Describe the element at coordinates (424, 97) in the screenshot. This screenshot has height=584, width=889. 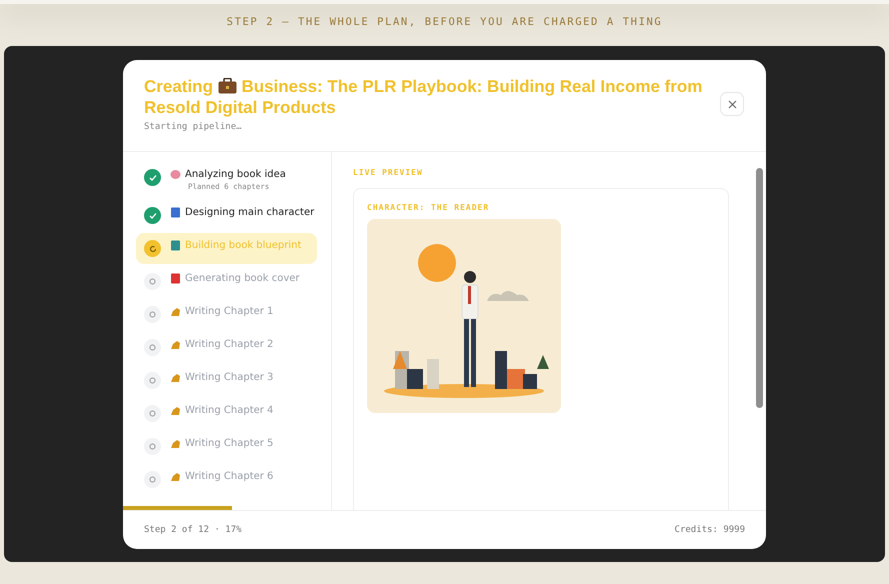
I see `dialog-title: Creating Business: The PLR Playbook: Building Real Income from Resold Digital Products` at that location.